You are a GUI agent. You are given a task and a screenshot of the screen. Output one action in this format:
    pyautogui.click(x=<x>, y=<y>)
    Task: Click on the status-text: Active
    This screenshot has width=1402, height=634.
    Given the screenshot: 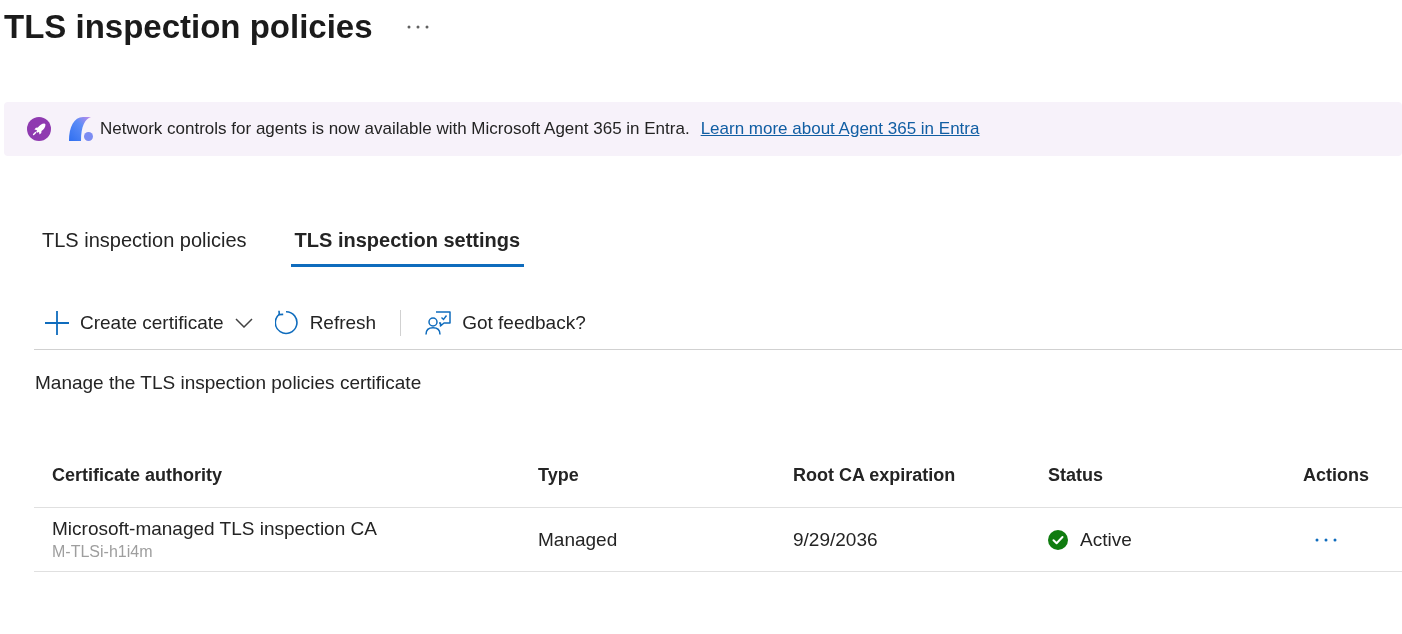 What is the action you would take?
    pyautogui.click(x=1106, y=539)
    